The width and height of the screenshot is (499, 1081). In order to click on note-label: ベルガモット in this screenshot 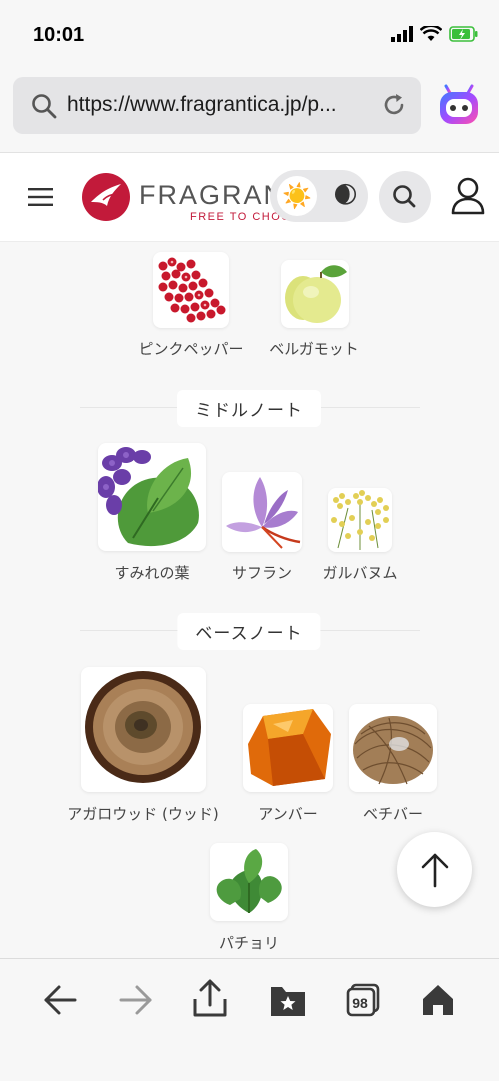, I will do `click(314, 349)`.